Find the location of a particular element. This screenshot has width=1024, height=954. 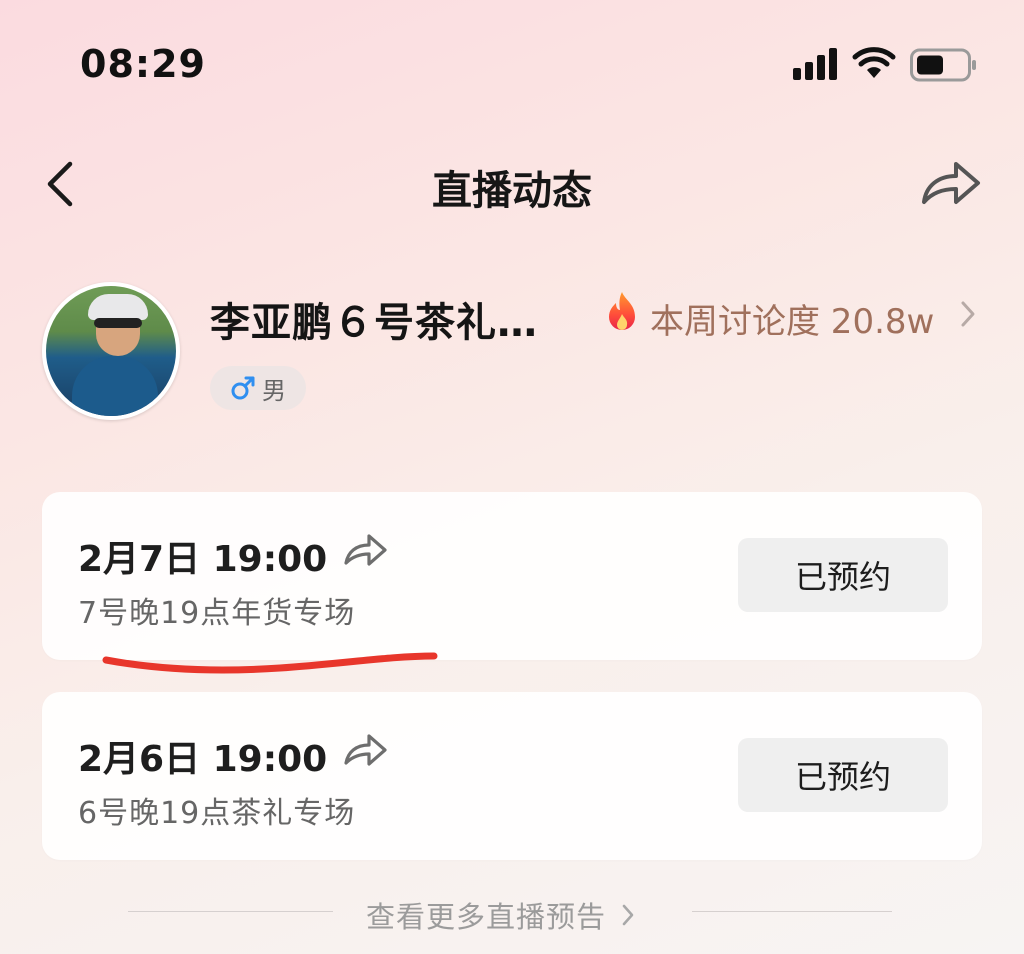

view-more-label: 查看更多直播预告 is located at coordinates (486, 917).